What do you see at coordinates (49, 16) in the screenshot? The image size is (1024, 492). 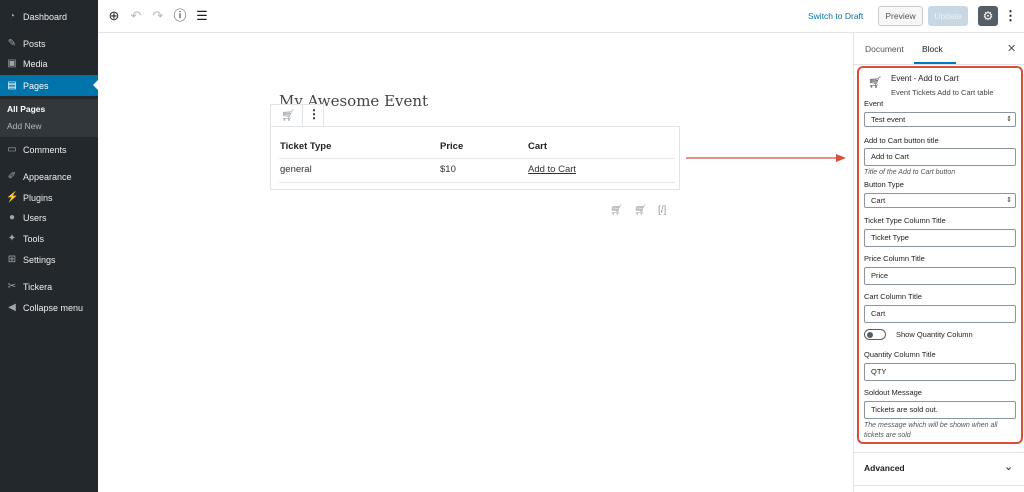 I see `menu-item-dashboard: ◔ Dashboard` at bounding box center [49, 16].